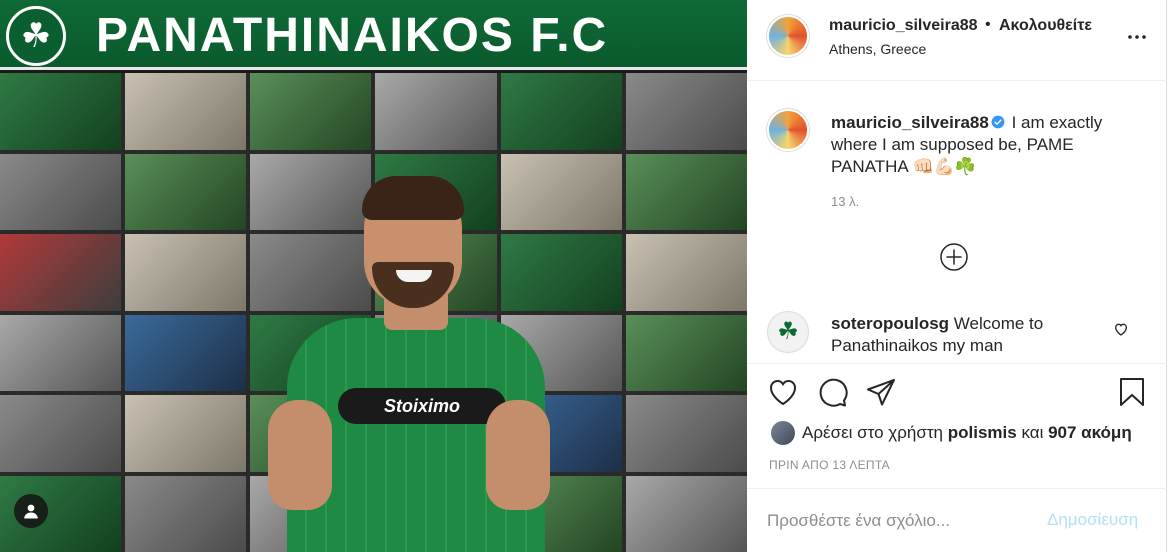  Describe the element at coordinates (910, 122) in the screenshot. I see `caption-username: mauricio_silveira88` at that location.